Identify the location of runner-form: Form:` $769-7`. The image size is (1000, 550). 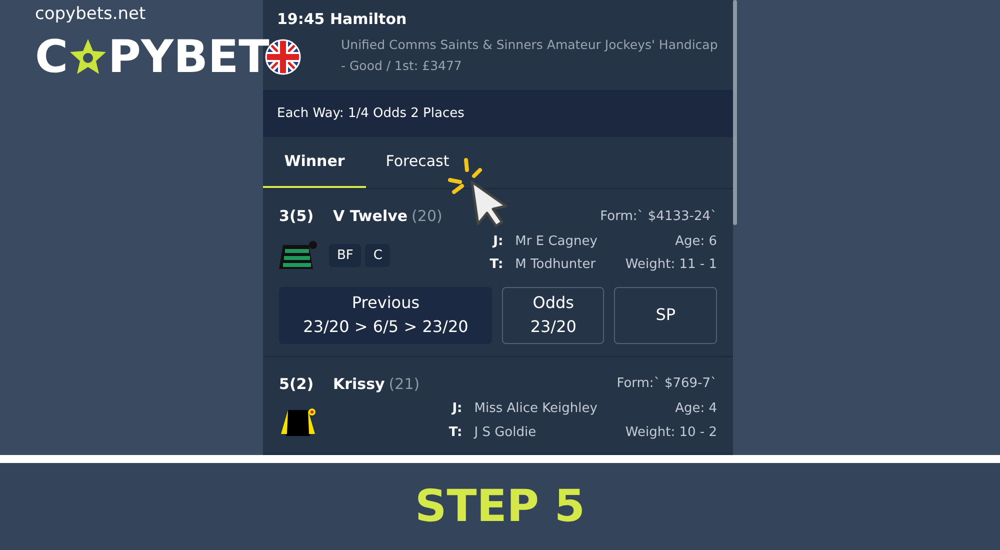
(666, 384).